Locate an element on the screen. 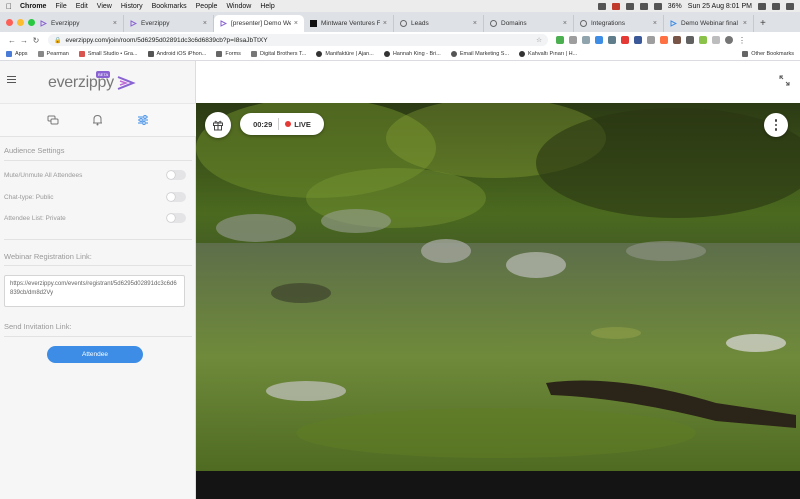 This screenshot has width=800, height=499. registration-link-title: Webinar Registration Link: is located at coordinates (48, 256).